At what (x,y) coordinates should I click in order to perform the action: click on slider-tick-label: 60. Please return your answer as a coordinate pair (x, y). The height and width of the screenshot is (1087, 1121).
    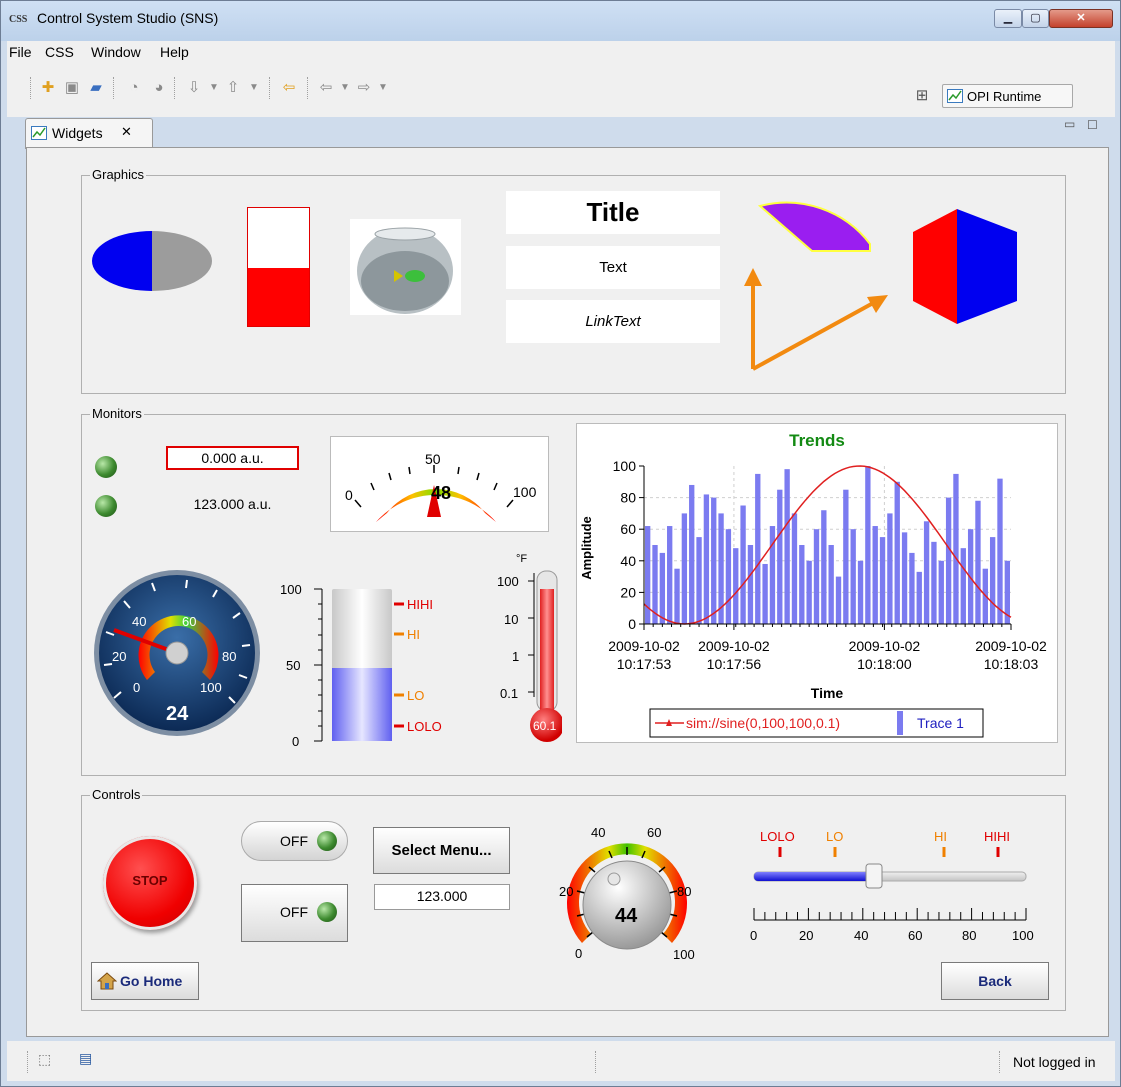
    Looking at the image, I should click on (915, 935).